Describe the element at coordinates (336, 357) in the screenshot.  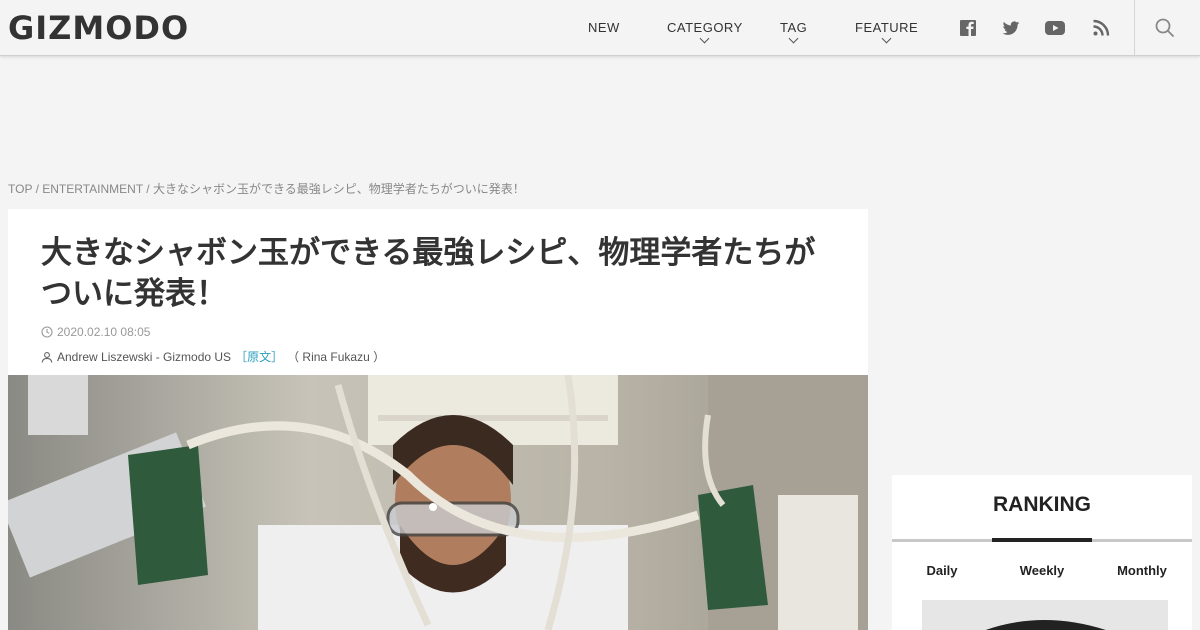
I see `translator-name: （ Rina Fukazu ）` at that location.